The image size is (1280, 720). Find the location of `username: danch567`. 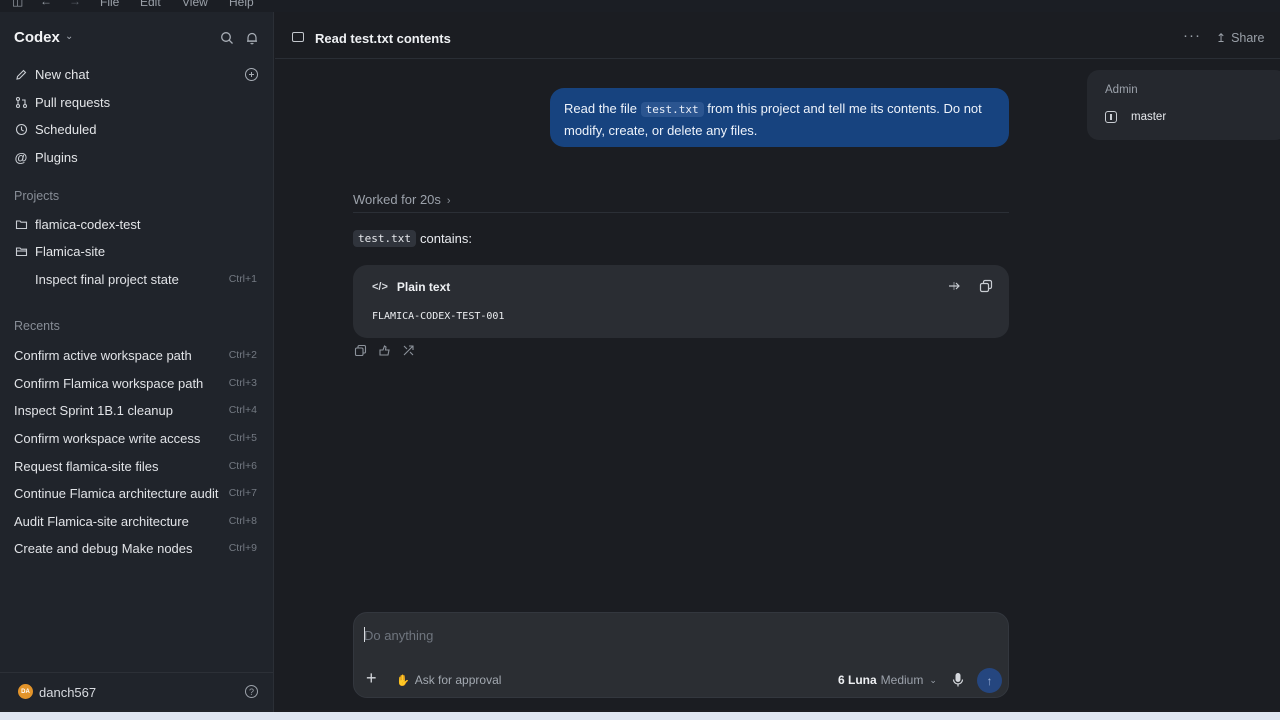

username: danch567 is located at coordinates (67, 692).